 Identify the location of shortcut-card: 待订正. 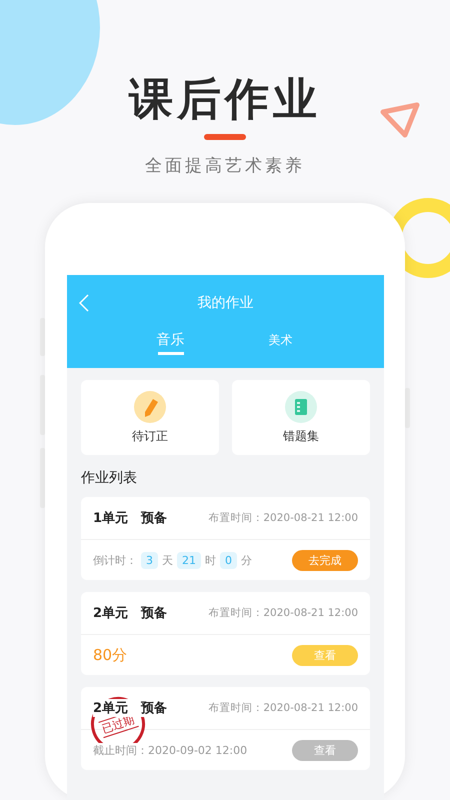
(150, 417).